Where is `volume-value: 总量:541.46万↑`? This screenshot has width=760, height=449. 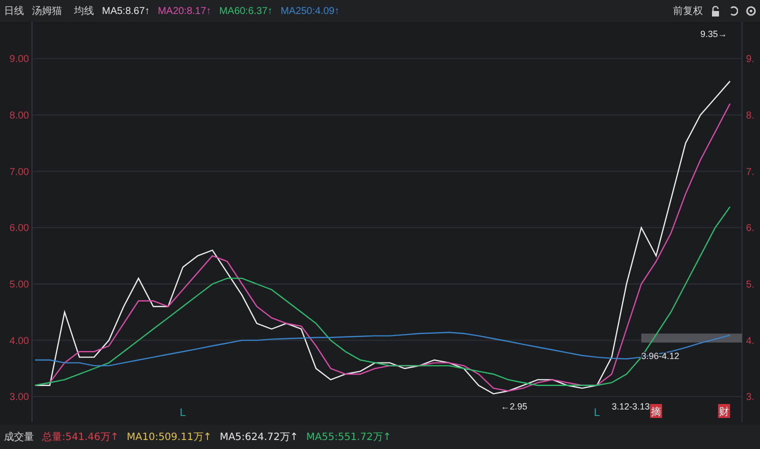 volume-value: 总量:541.46万↑ is located at coordinates (80, 437).